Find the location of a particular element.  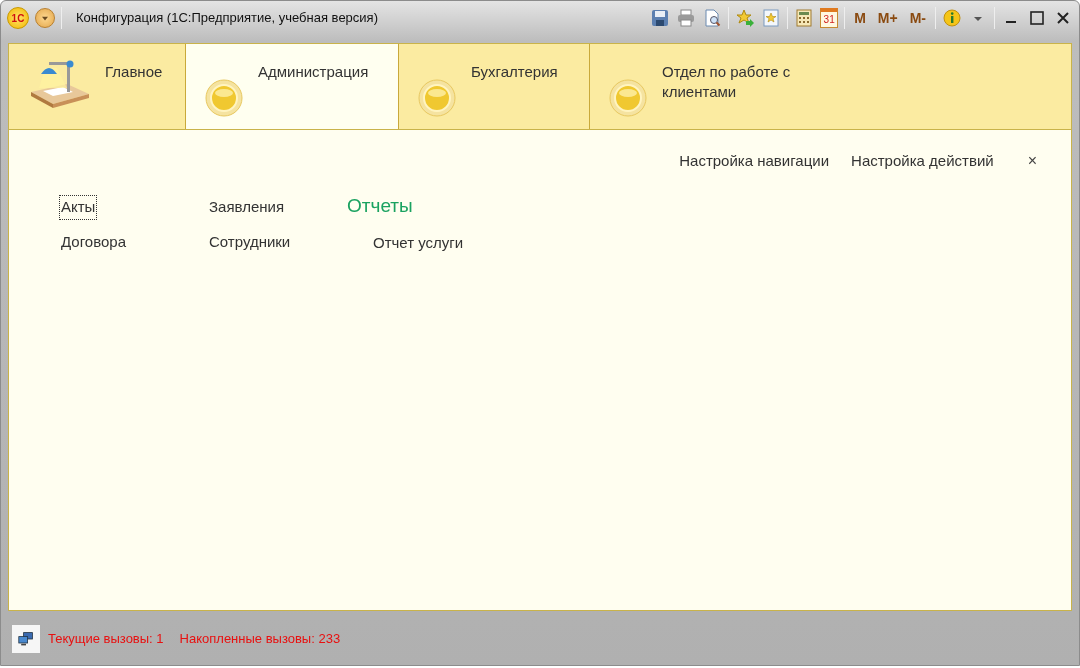

action-link: Настройка навигации is located at coordinates (754, 161).